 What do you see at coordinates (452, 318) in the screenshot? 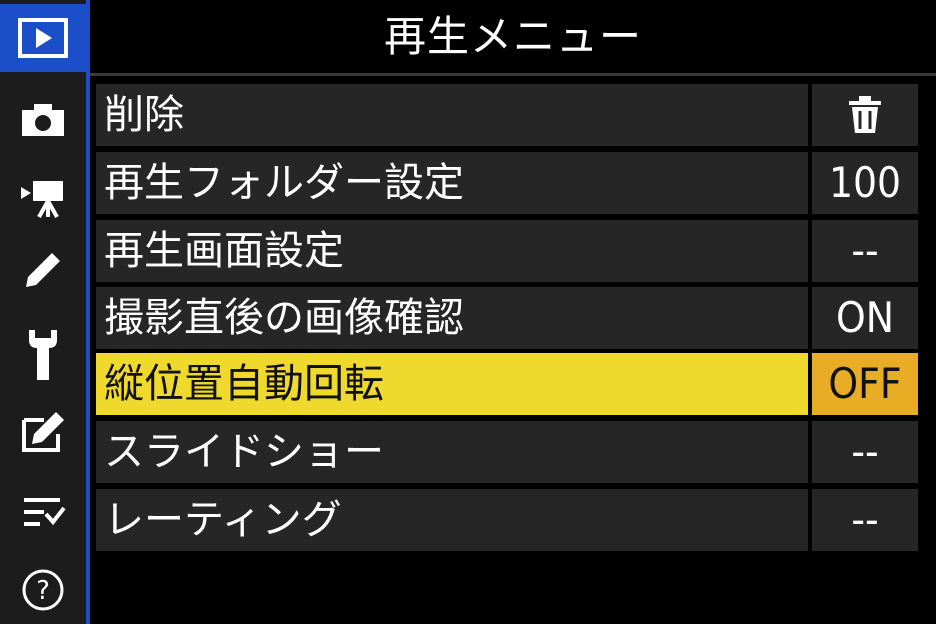
I see `menu-item-label: 撮影直後の画像確認` at bounding box center [452, 318].